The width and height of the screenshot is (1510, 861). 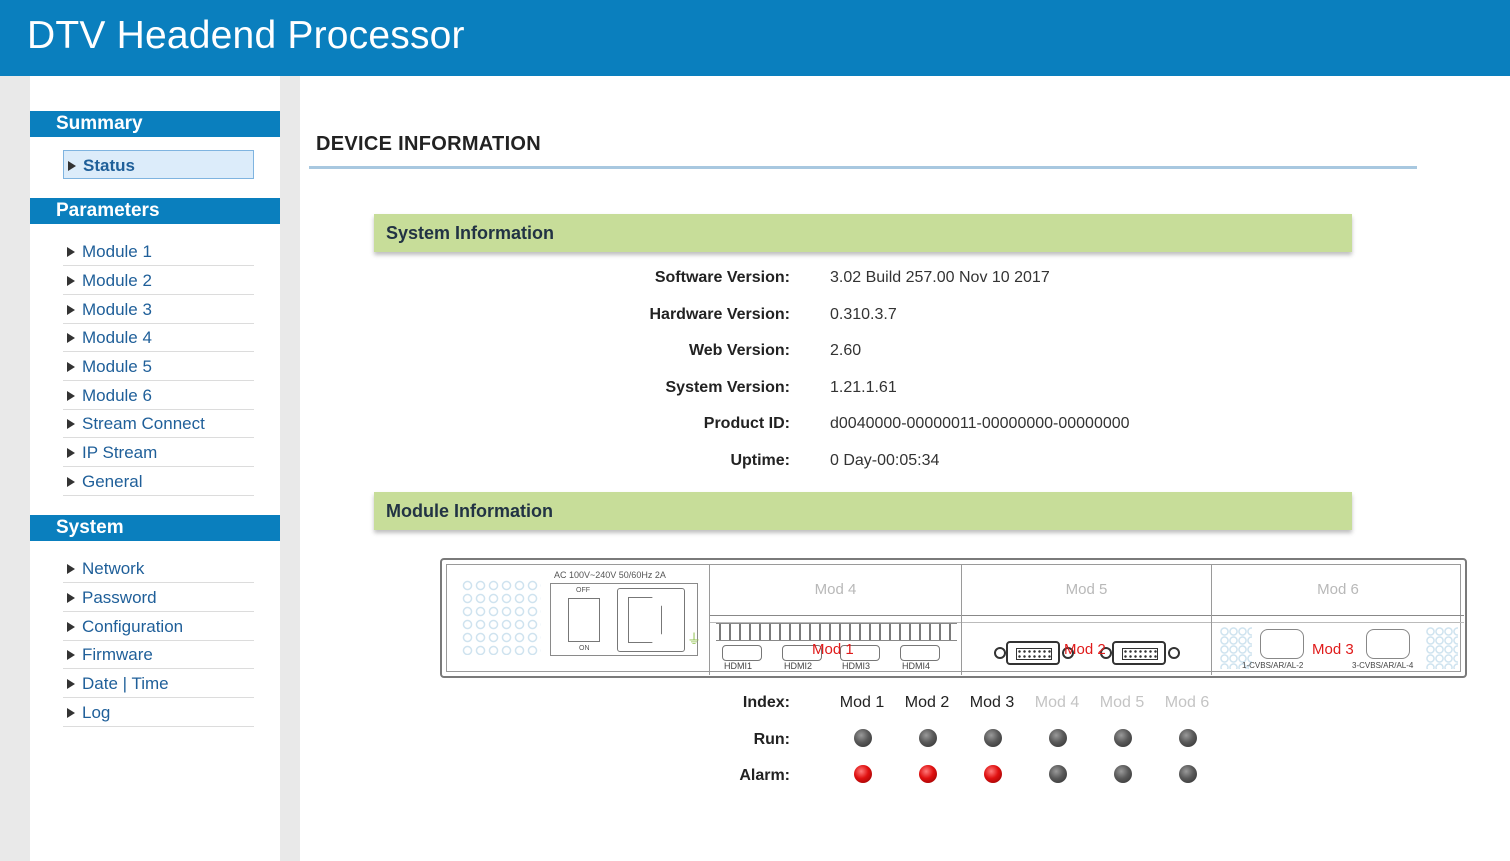 What do you see at coordinates (158, 481) in the screenshot?
I see `sidebar-item-general: General` at bounding box center [158, 481].